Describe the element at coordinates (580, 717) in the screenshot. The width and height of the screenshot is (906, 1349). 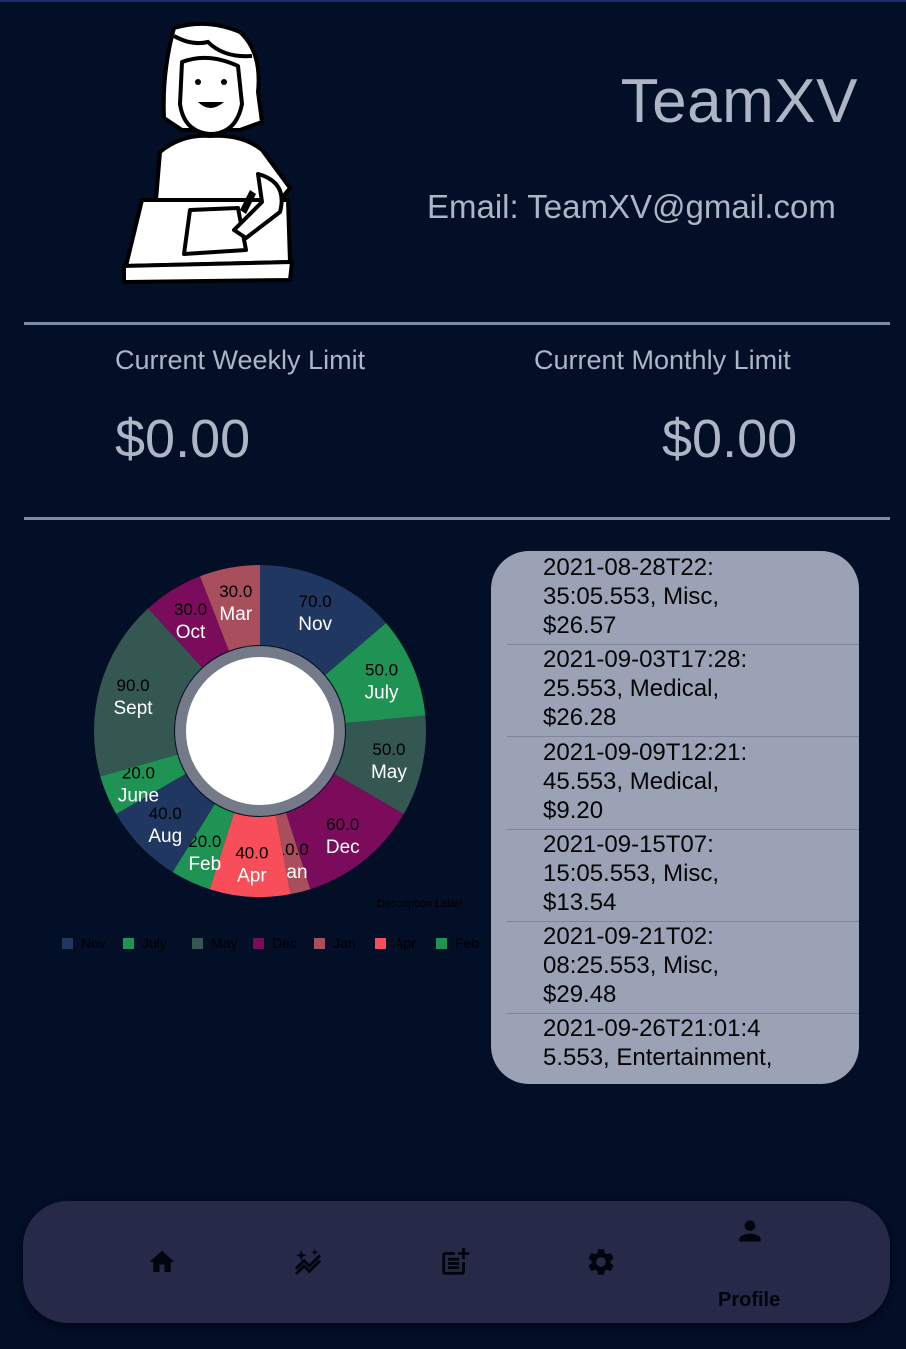
I see `transaction-line: $26.28` at that location.